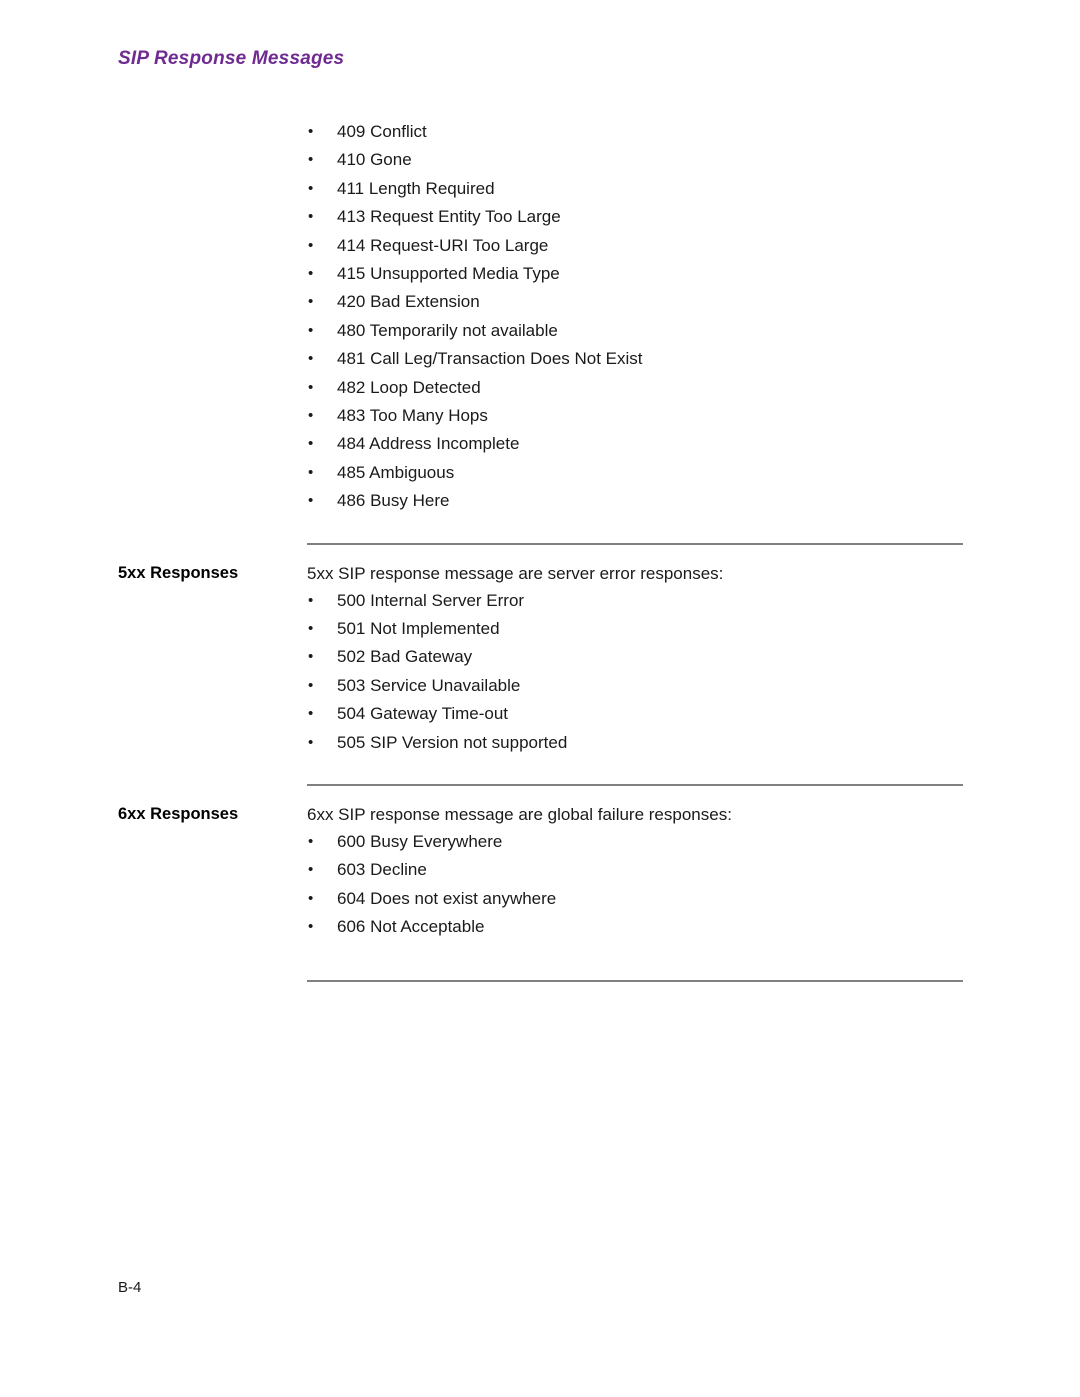  I want to click on list-item: • 606 Not Acceptable, so click(431, 927).